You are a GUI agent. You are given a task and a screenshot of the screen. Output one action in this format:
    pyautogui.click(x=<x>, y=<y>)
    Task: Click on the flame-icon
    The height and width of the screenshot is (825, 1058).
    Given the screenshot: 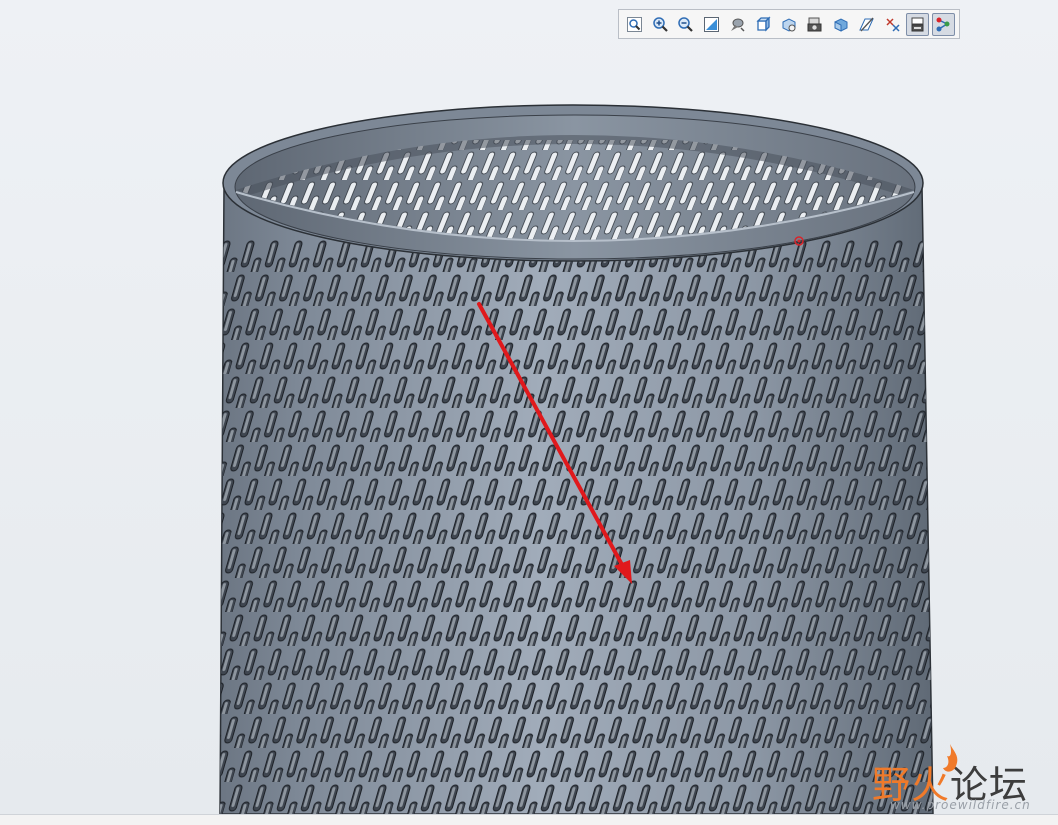 What is the action you would take?
    pyautogui.click(x=950, y=758)
    